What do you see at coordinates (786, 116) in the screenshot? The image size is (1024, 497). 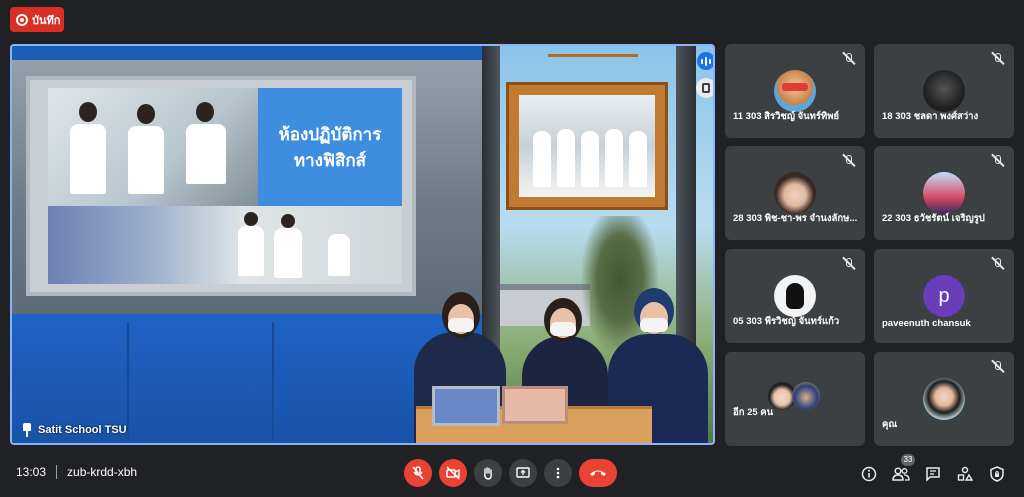 I see `participant-name: 11 303 สิรวิชญ์ จันทร์ทิพย์` at bounding box center [786, 116].